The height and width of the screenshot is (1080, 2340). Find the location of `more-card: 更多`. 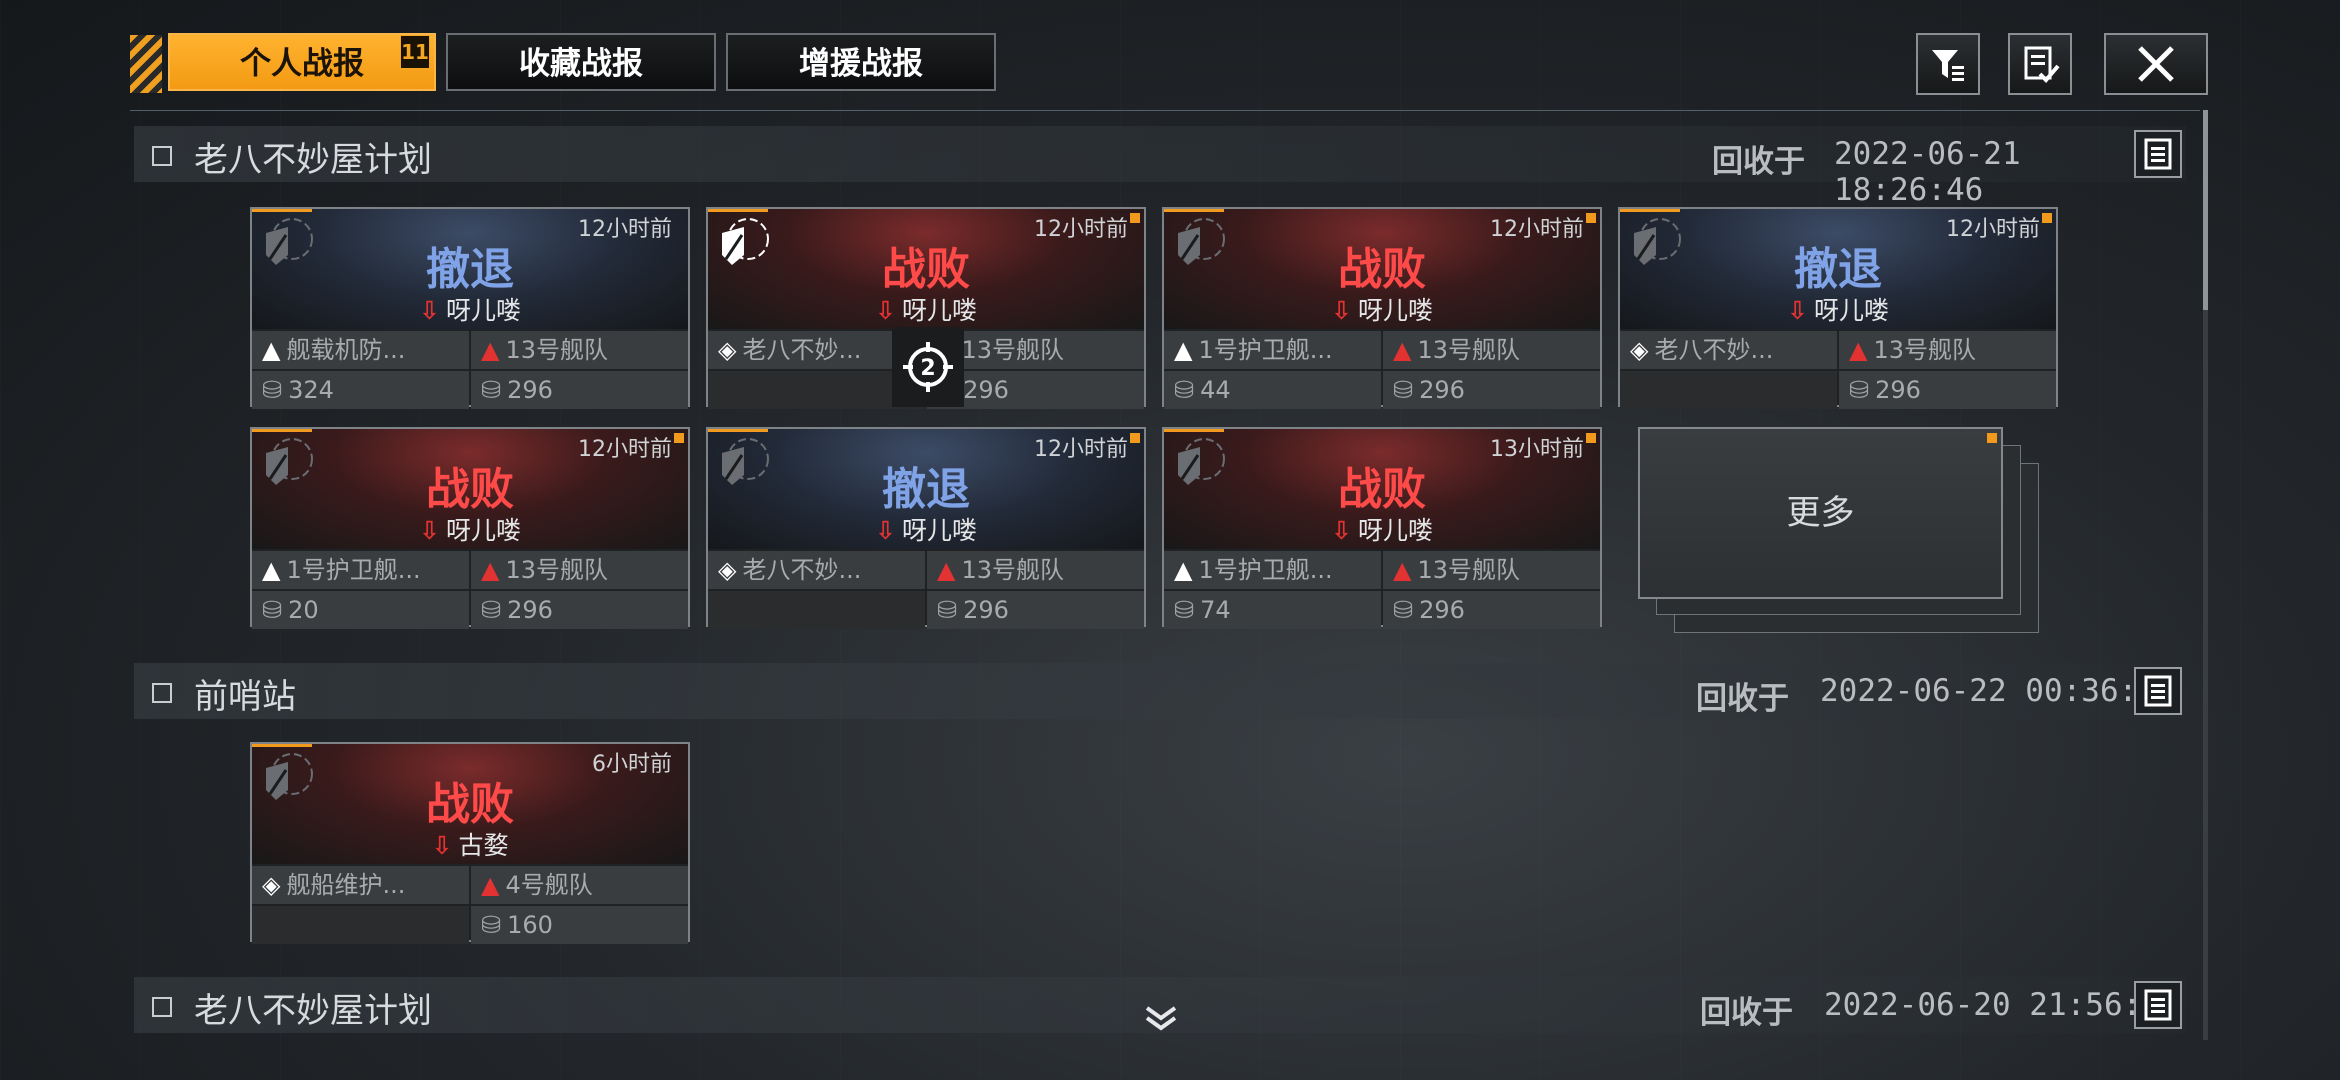

more-card: 更多 is located at coordinates (1820, 513).